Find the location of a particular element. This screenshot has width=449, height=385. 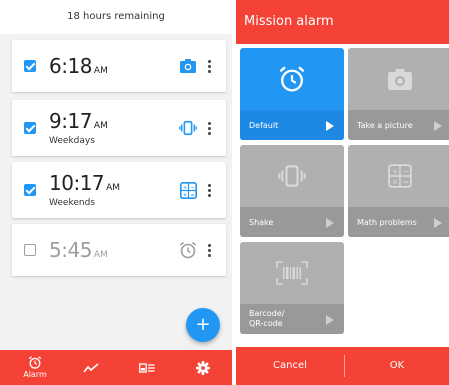

mission-label: Barcode/ QR-code is located at coordinates (267, 319).